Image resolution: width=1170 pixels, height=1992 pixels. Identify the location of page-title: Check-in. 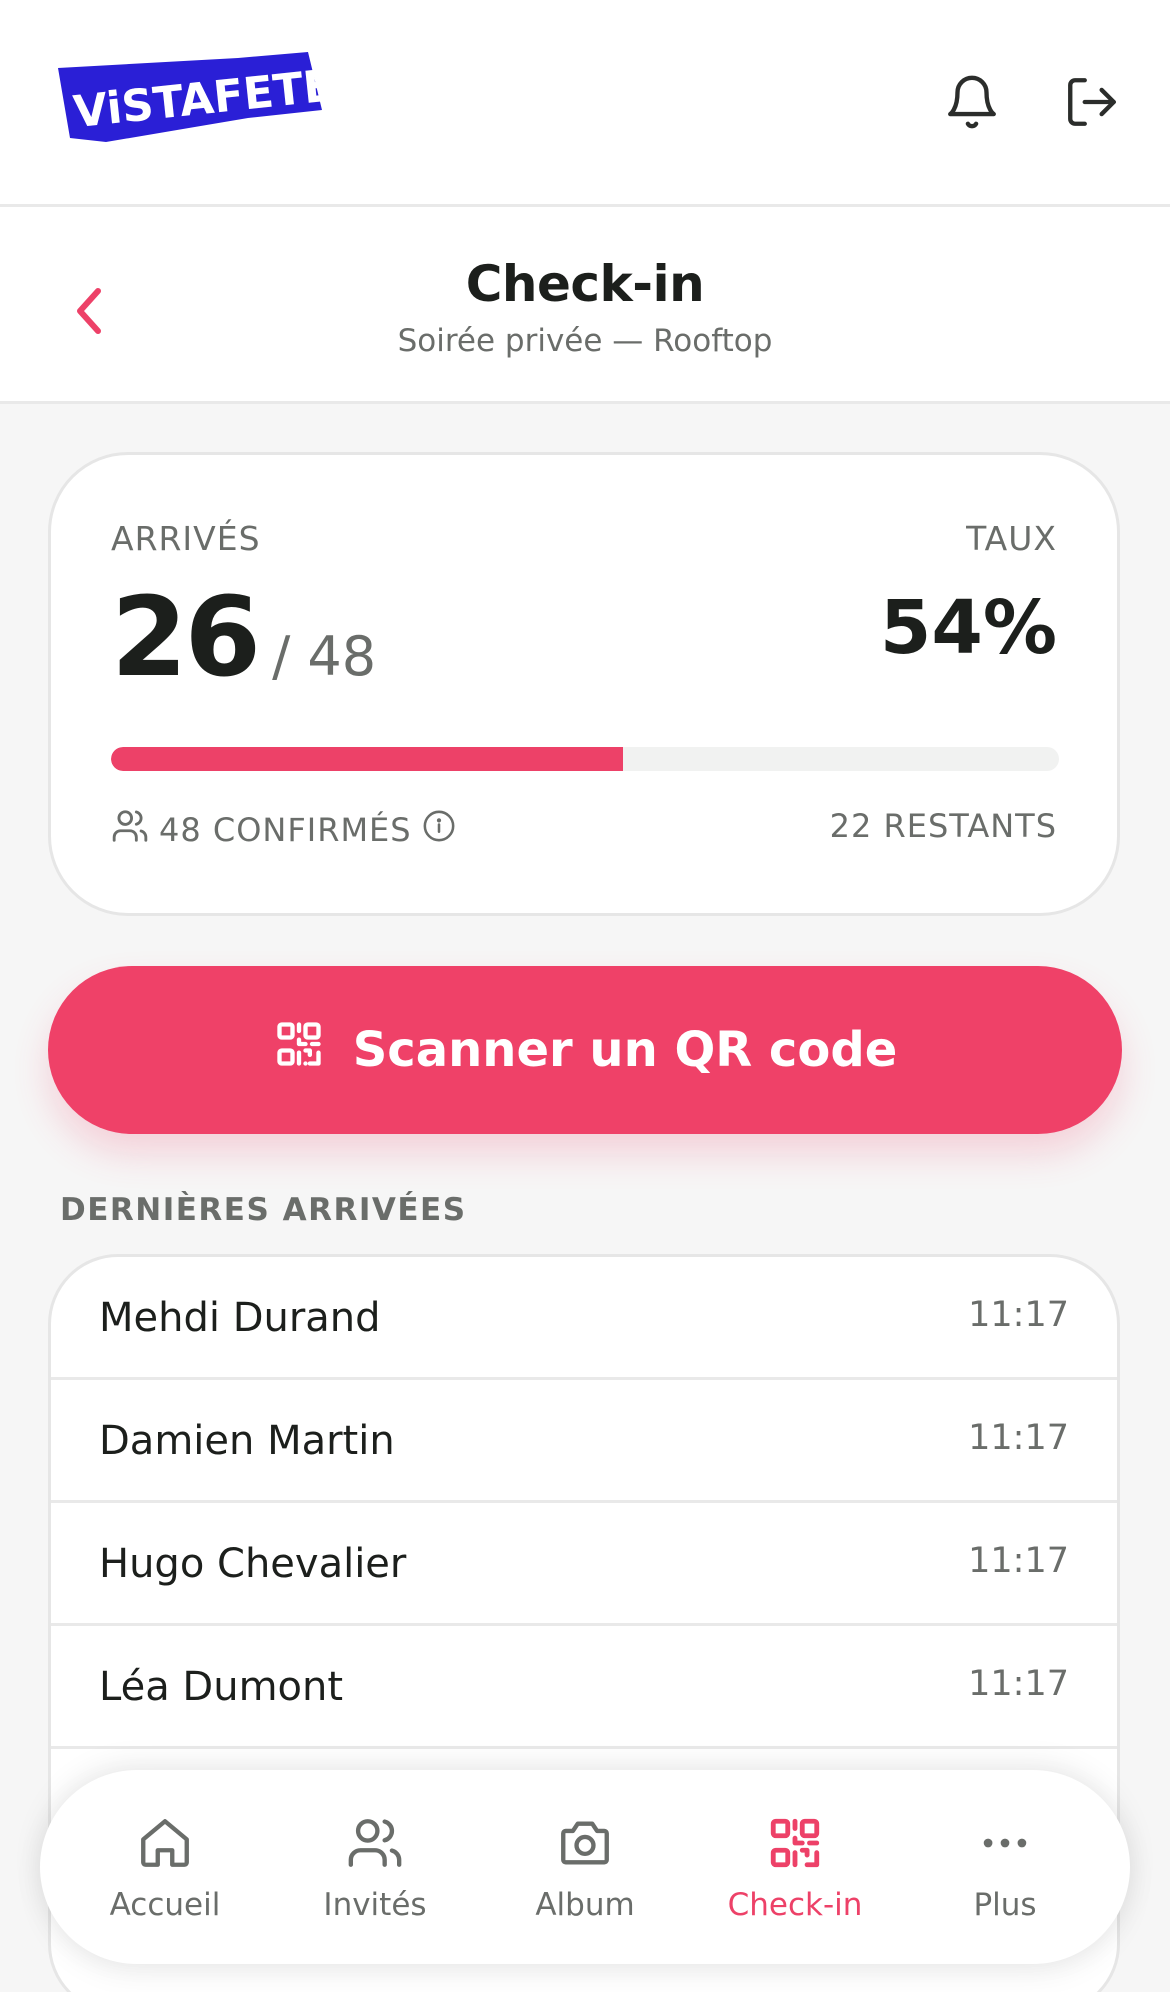
(585, 284).